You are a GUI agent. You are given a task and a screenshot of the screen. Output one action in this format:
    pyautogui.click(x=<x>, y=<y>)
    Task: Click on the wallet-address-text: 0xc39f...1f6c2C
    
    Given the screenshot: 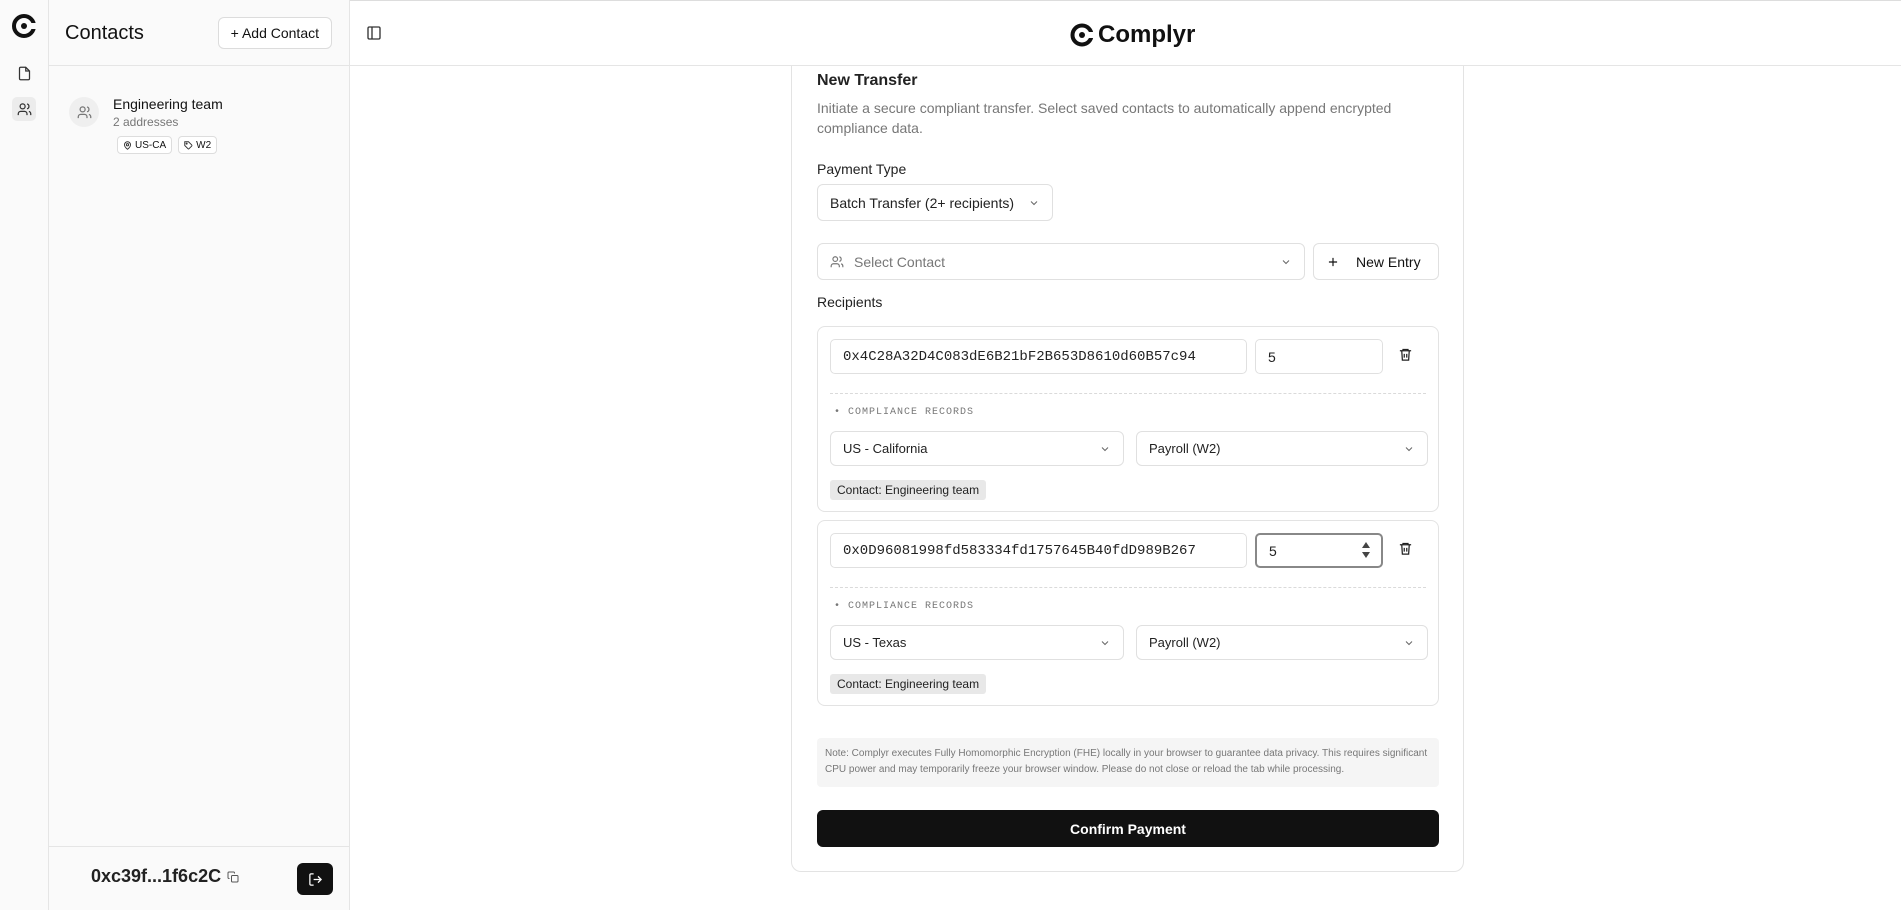 What is the action you would take?
    pyautogui.click(x=156, y=876)
    